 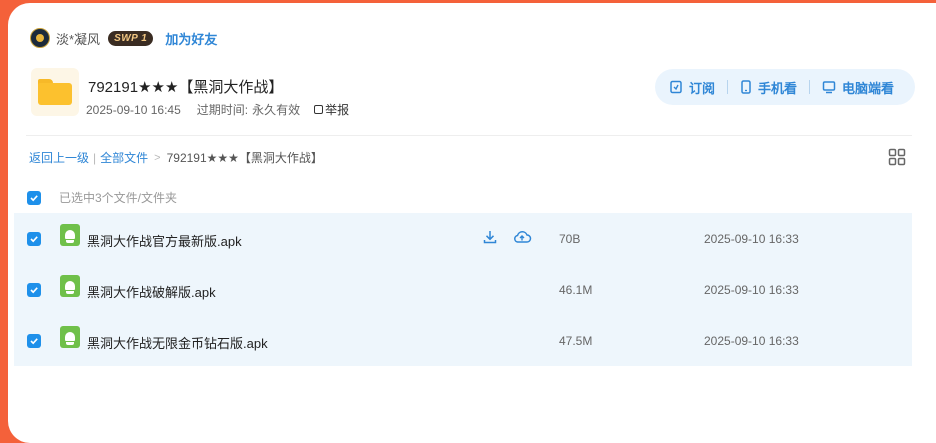 What do you see at coordinates (576, 341) in the screenshot?
I see `file-size: 47.5M` at bounding box center [576, 341].